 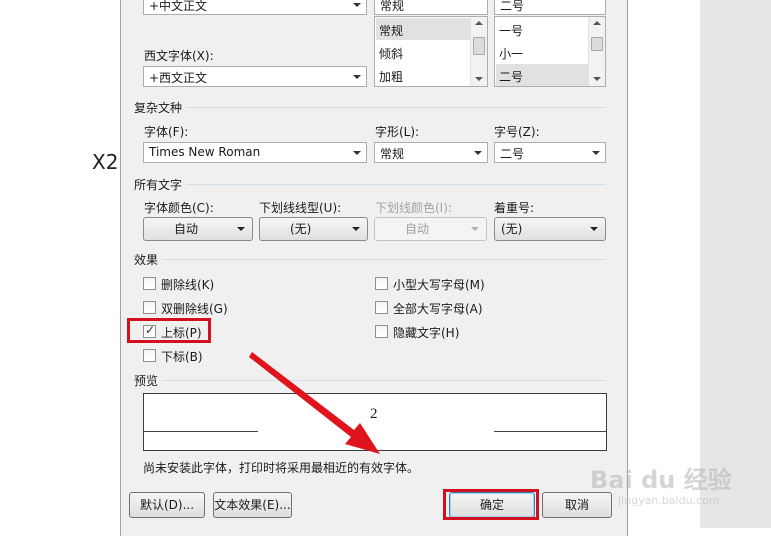 I want to click on strikethrough-checkbox, so click(x=149, y=283).